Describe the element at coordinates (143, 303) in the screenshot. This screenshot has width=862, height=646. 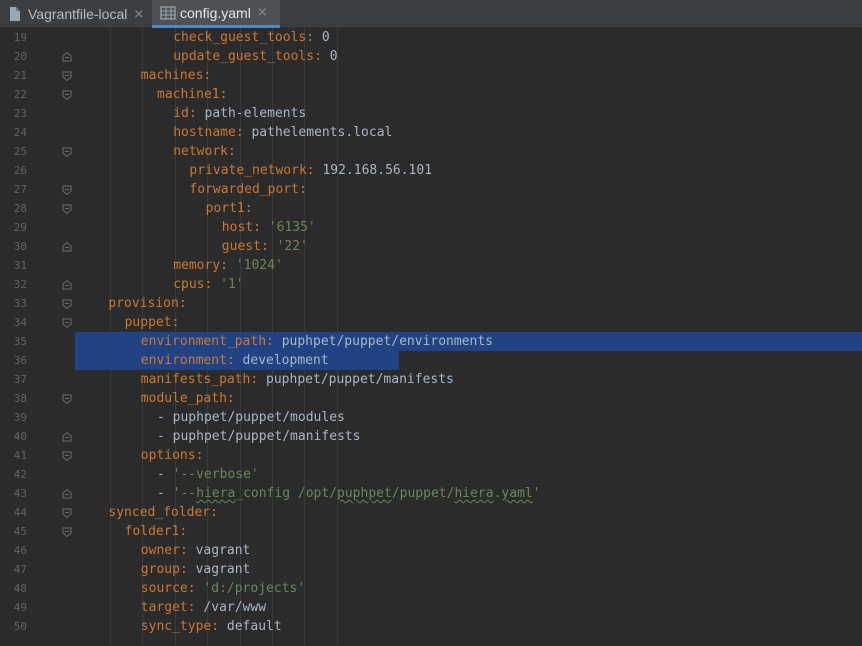
I see `yaml-key: provision` at that location.